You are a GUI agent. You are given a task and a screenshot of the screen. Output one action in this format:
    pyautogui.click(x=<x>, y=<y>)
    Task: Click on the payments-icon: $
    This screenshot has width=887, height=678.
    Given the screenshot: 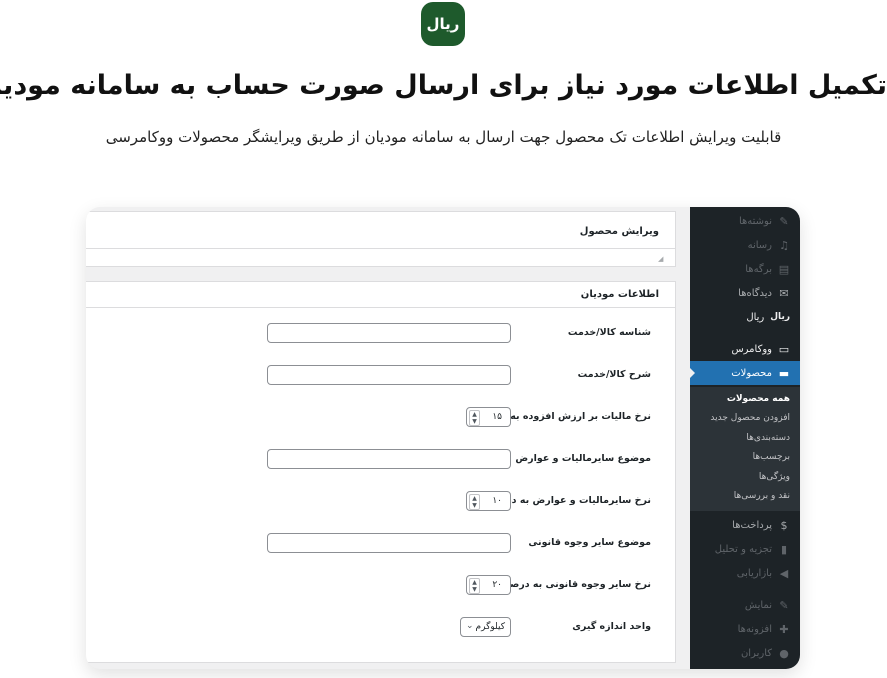 What is the action you would take?
    pyautogui.click(x=784, y=525)
    